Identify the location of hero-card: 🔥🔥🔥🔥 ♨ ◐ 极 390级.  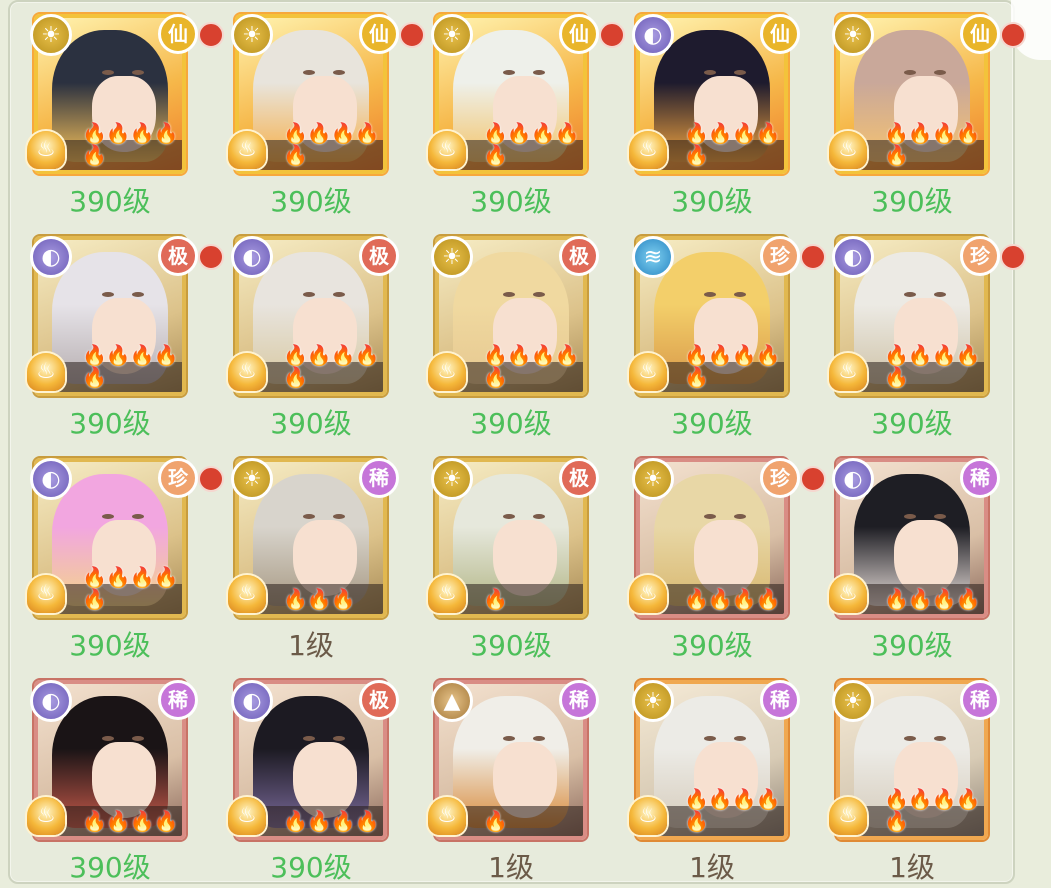
(311, 777).